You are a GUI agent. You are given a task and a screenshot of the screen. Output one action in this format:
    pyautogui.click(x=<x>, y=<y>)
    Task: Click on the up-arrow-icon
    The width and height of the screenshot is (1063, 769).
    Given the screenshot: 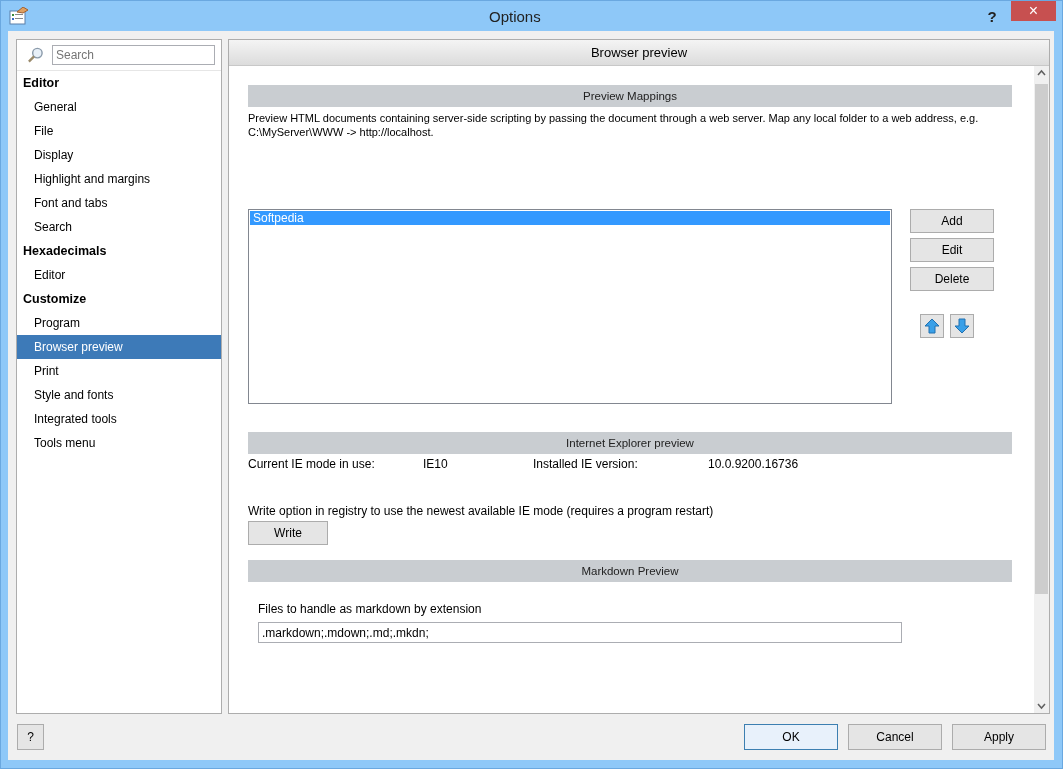 What is the action you would take?
    pyautogui.click(x=932, y=326)
    